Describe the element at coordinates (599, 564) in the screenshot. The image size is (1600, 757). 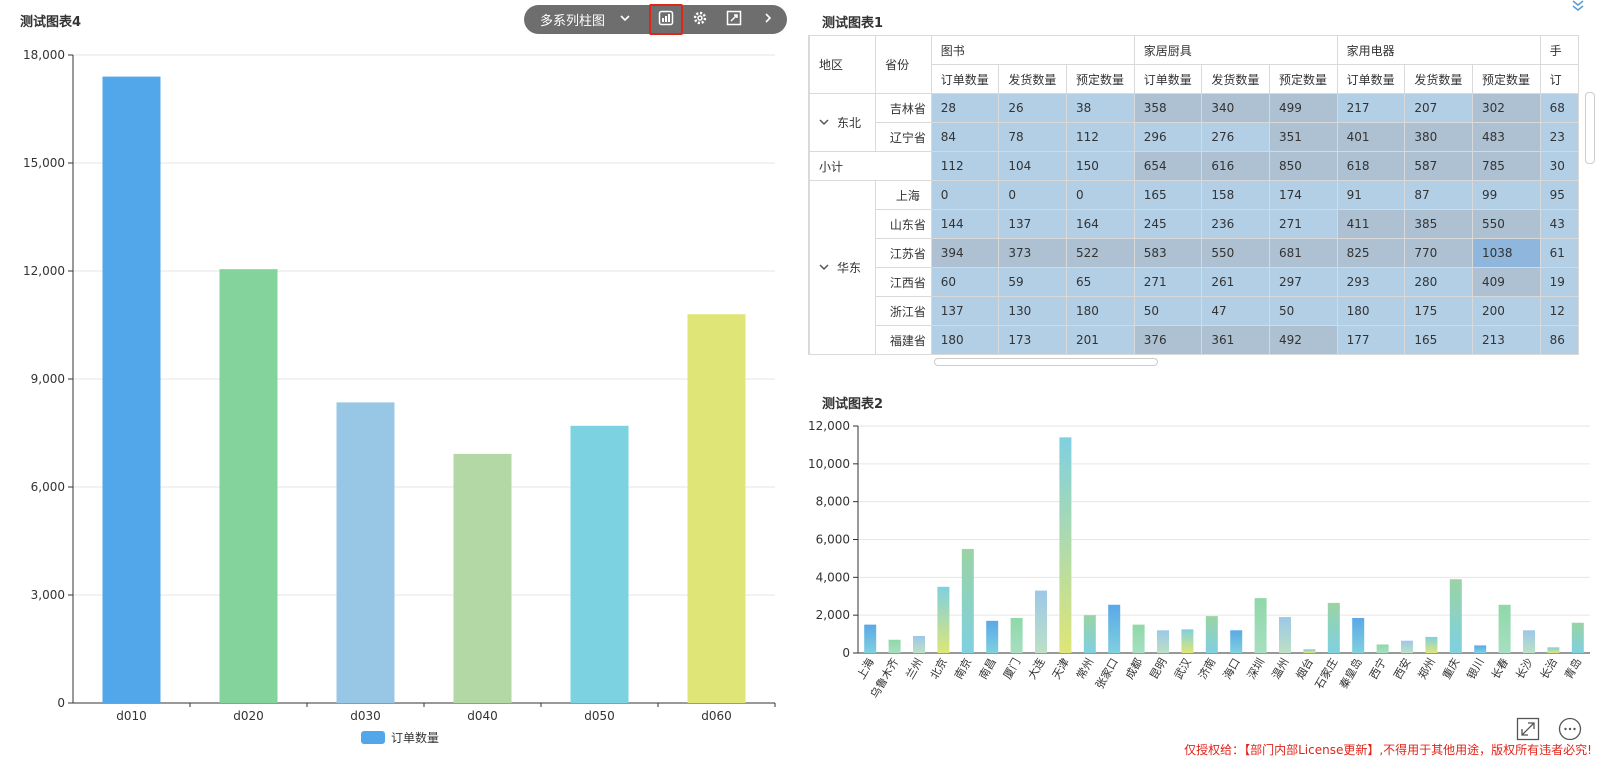
I see `bar-d050` at that location.